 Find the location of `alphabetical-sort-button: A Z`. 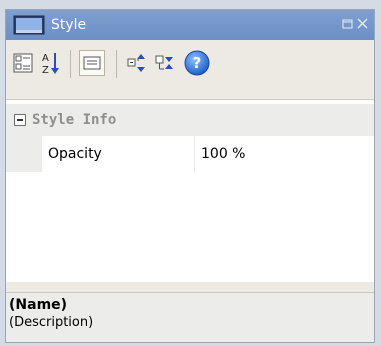

alphabetical-sort-button: A Z is located at coordinates (51, 63).